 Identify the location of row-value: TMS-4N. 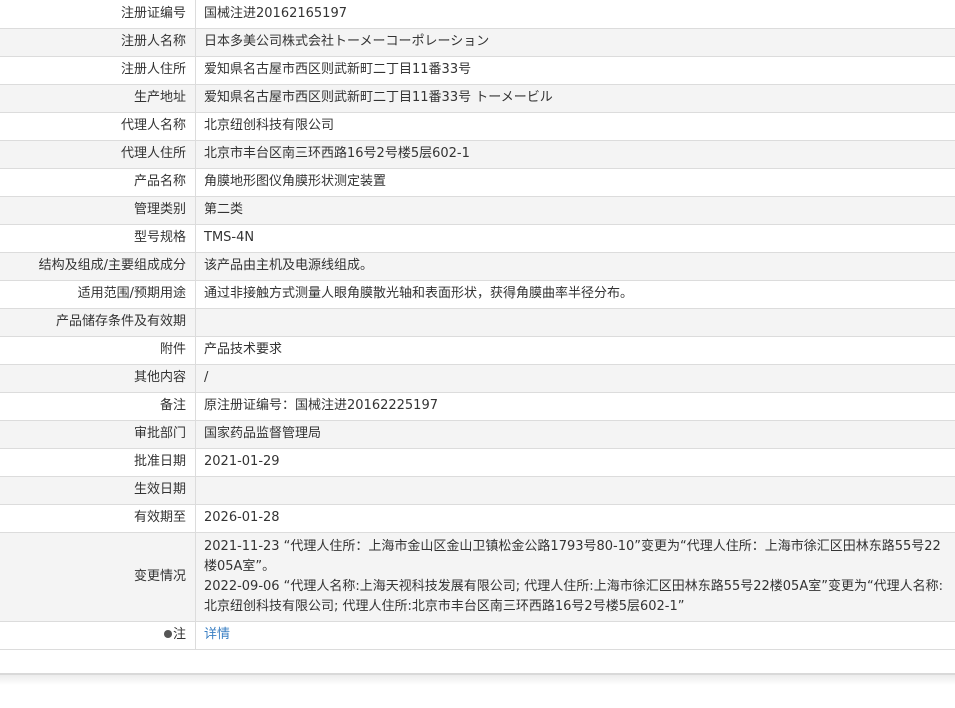
(575, 238).